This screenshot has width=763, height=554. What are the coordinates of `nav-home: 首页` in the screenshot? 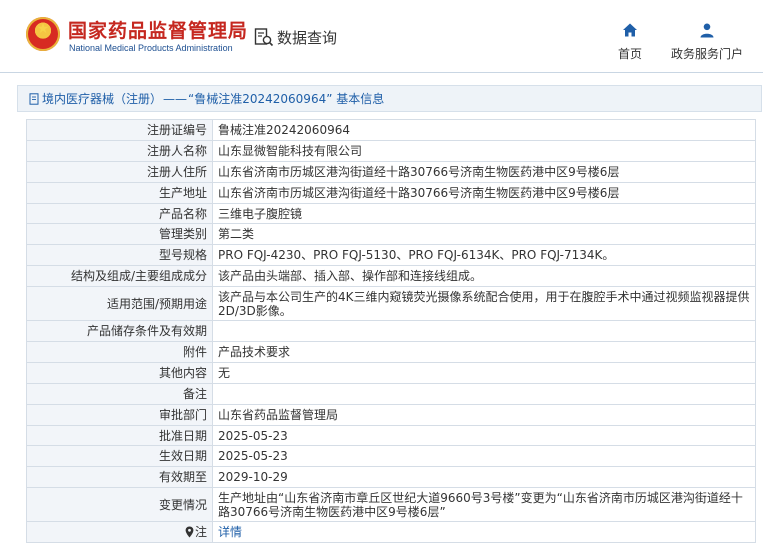 It's located at (630, 42).